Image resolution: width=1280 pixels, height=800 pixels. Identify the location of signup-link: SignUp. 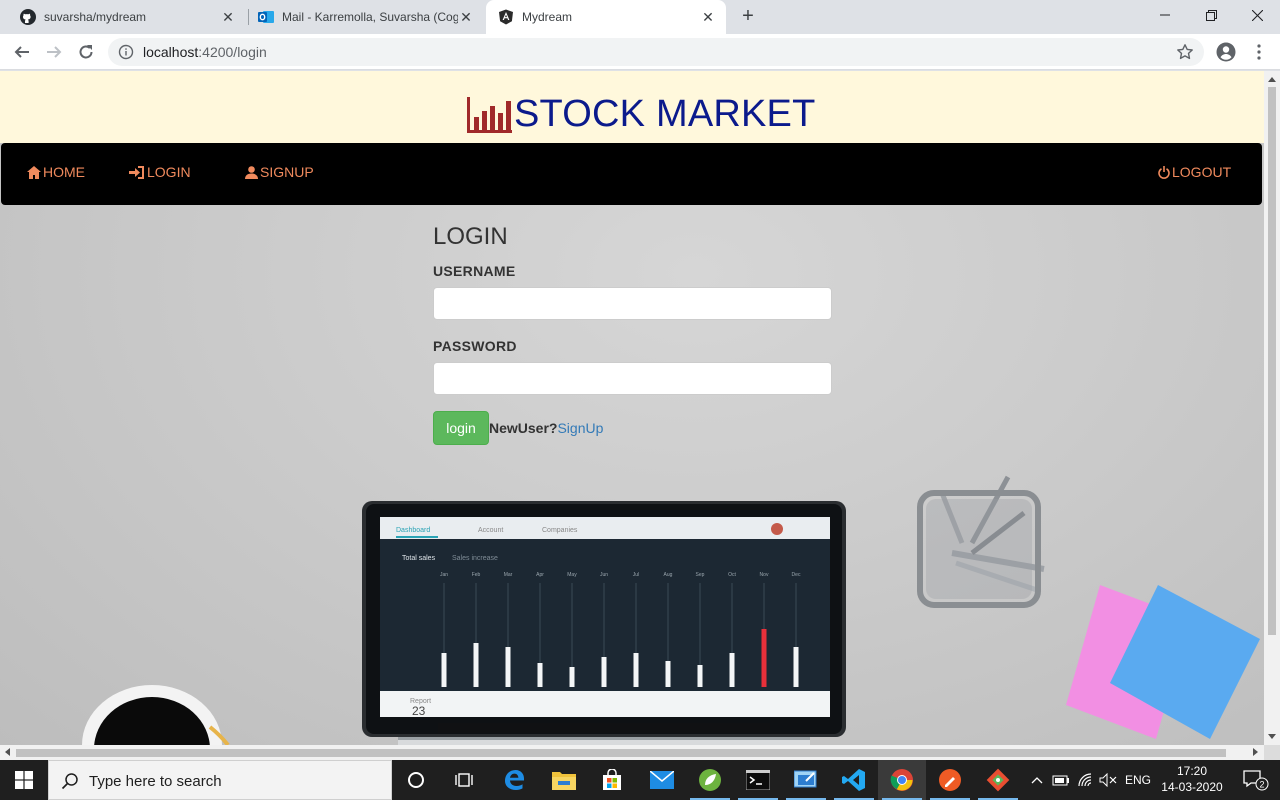
(580, 428).